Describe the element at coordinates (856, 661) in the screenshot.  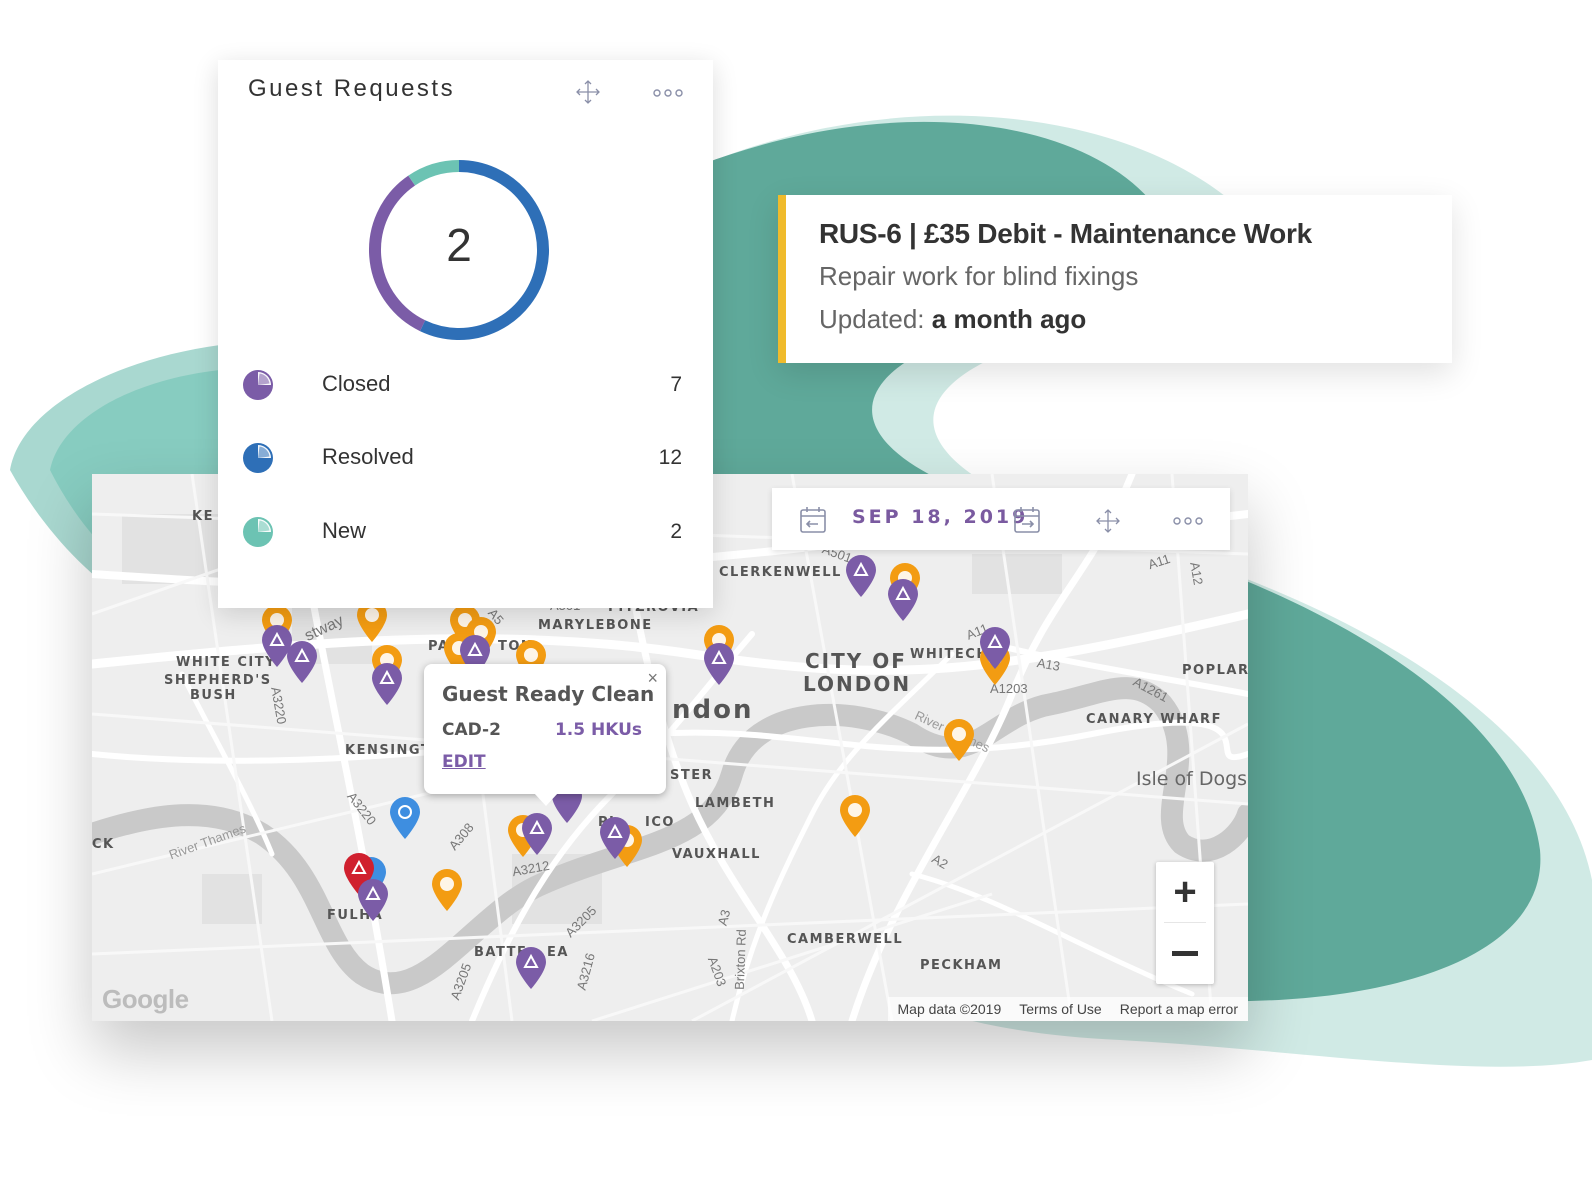
I see `map-label-city-of: CITY OF` at that location.